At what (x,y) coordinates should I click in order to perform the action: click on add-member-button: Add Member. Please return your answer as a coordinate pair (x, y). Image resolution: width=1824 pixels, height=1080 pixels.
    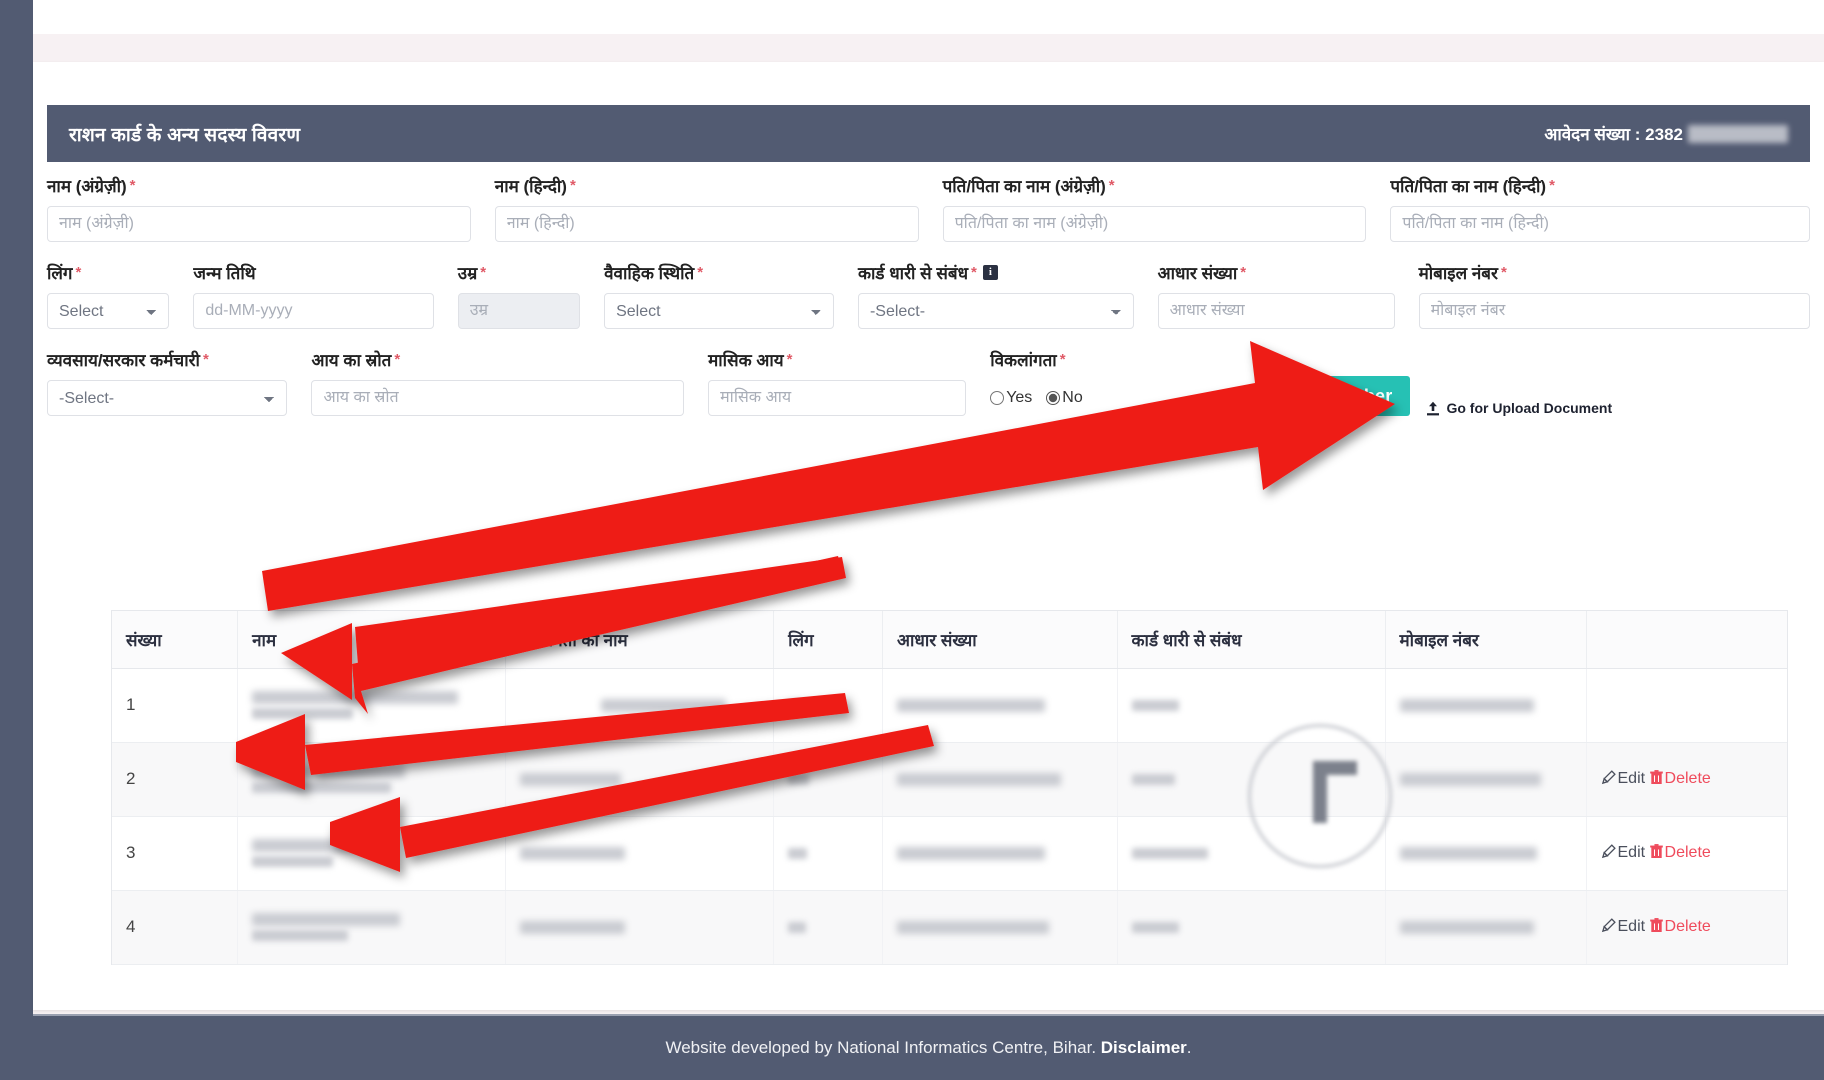
    Looking at the image, I should click on (1337, 396).